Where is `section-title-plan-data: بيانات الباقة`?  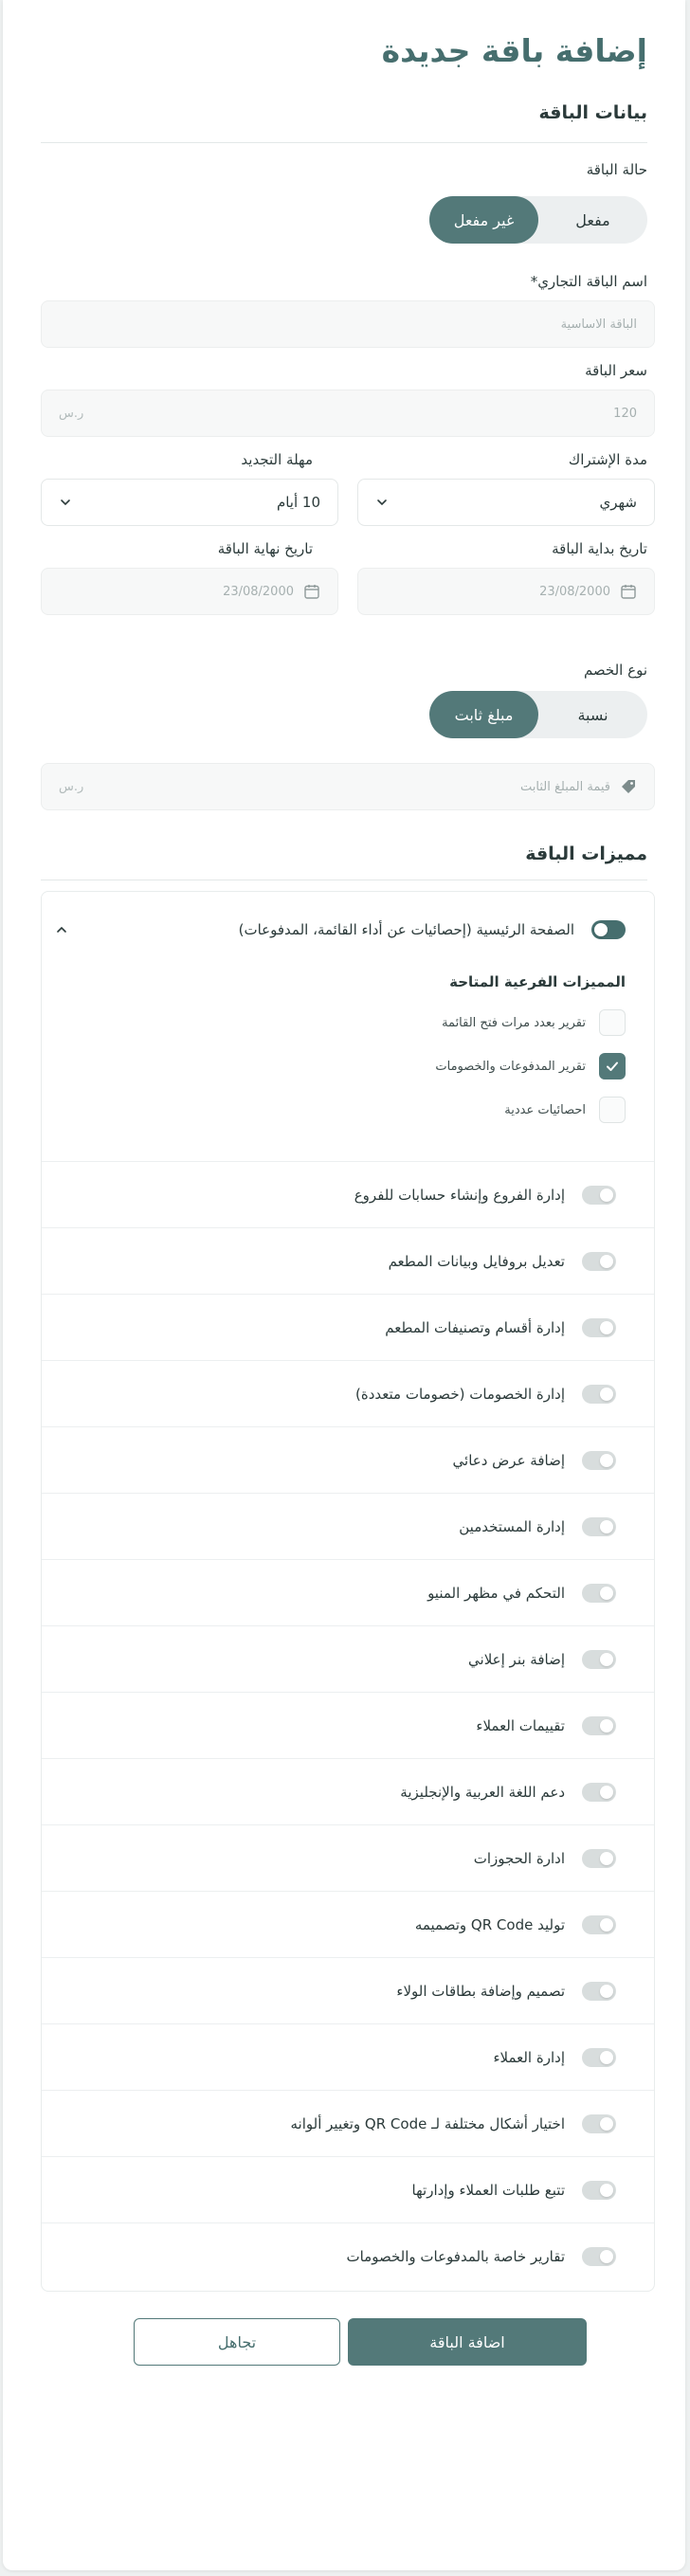
section-title-plan-data: بيانات الباقة is located at coordinates (592, 112).